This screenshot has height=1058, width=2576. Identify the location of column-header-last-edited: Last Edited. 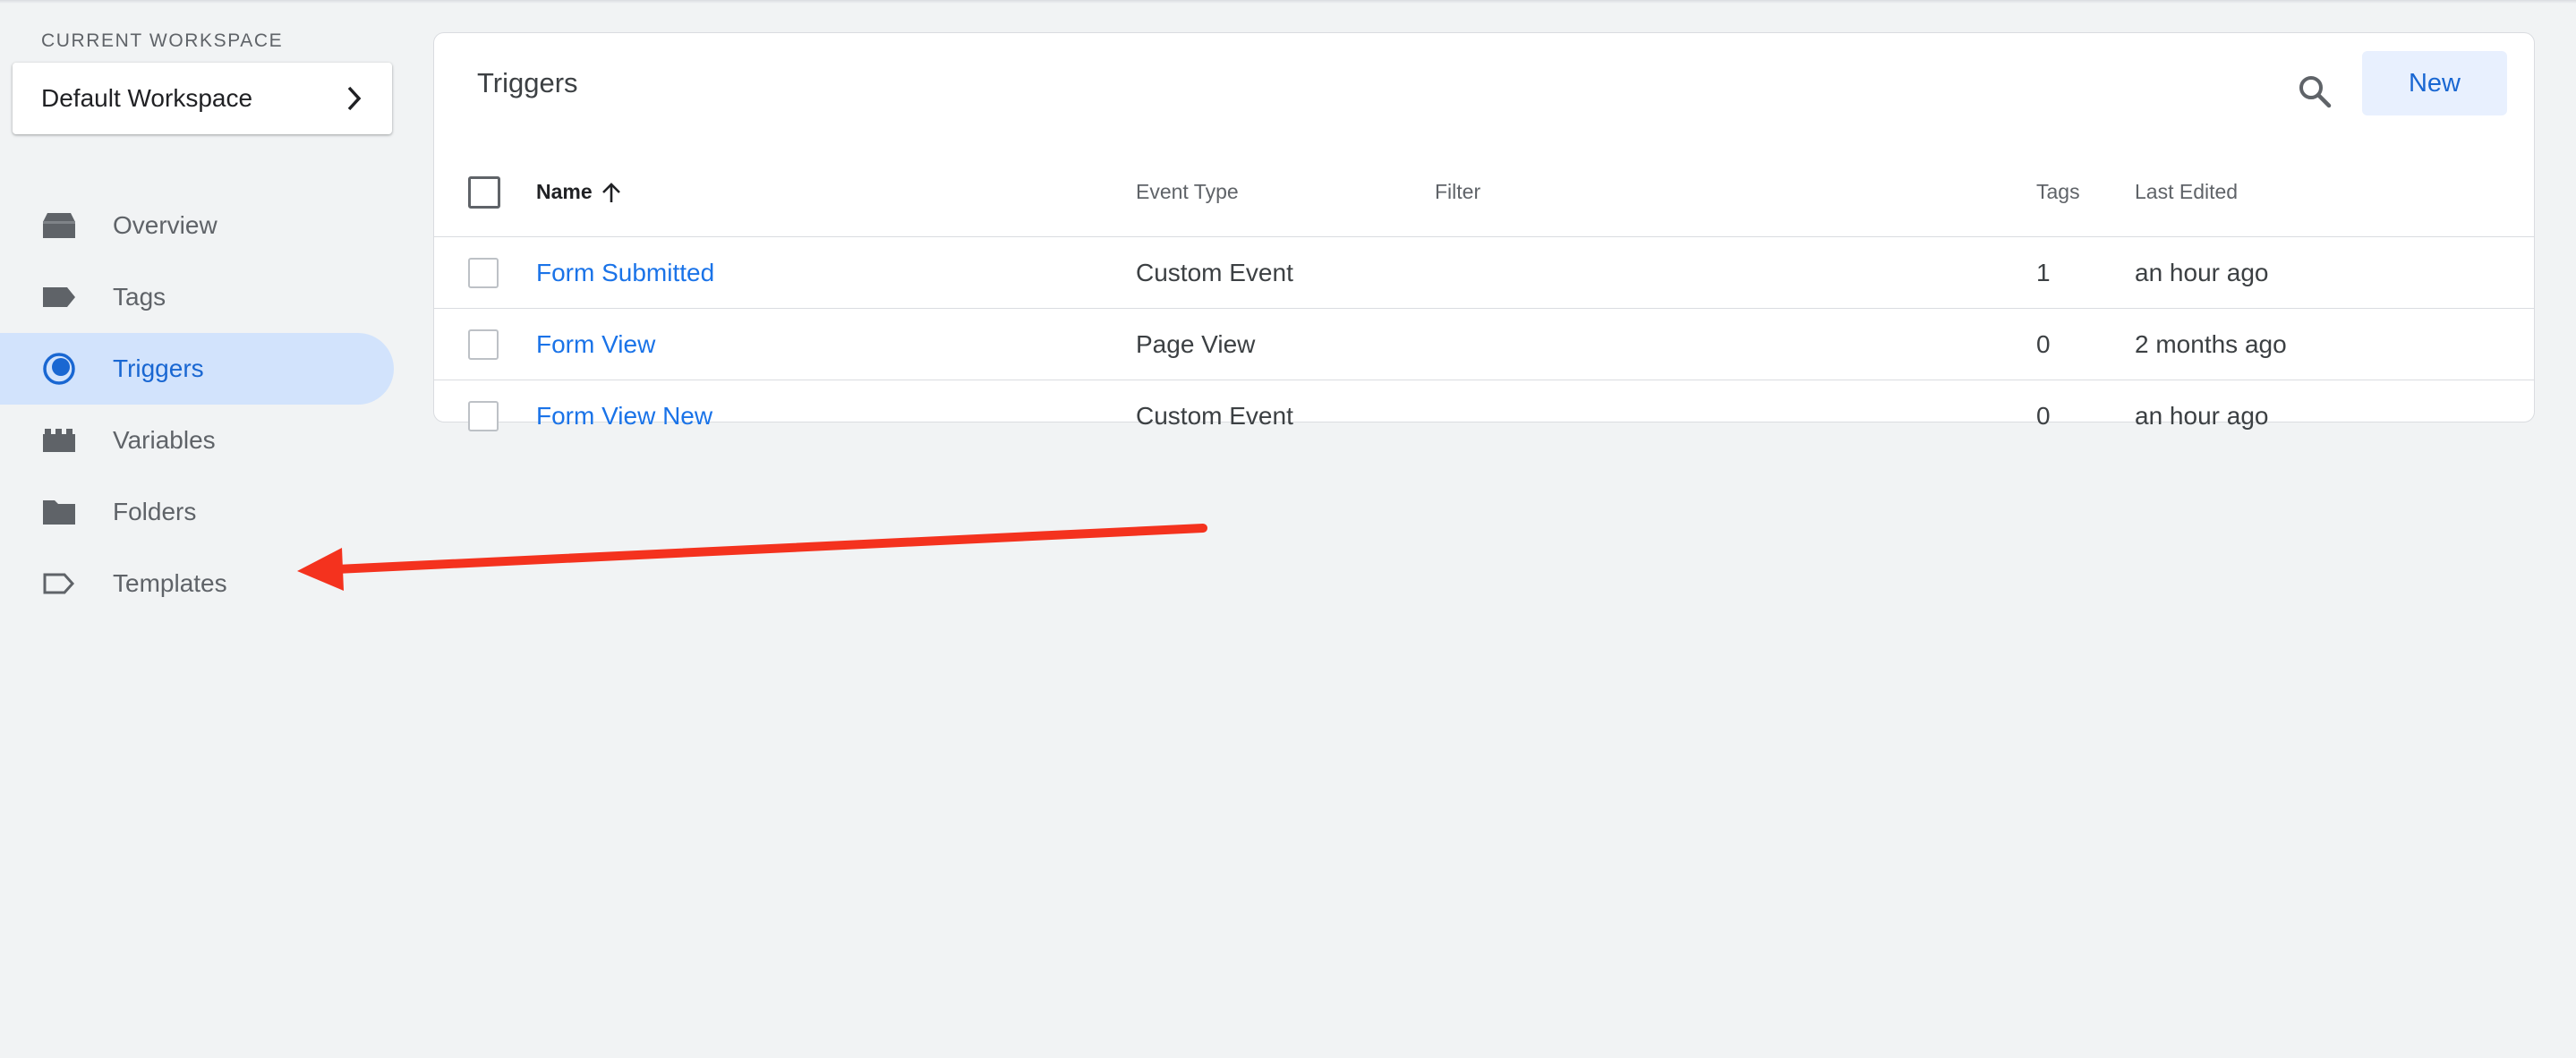
(2186, 192).